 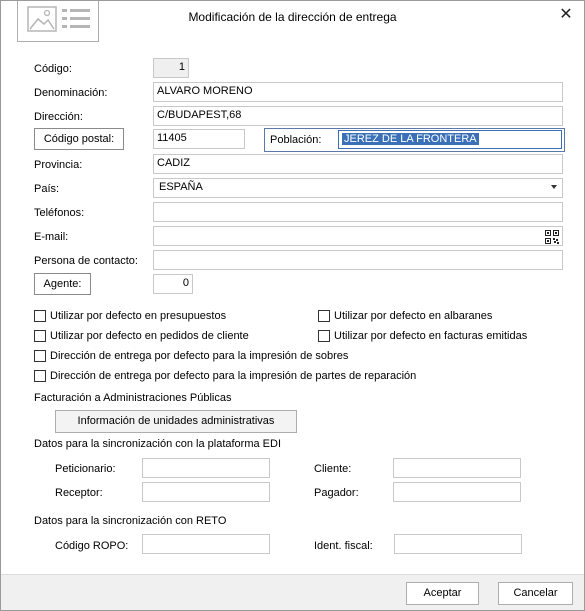 What do you see at coordinates (59, 213) in the screenshot?
I see `telefonos-label: Teléfonos:` at bounding box center [59, 213].